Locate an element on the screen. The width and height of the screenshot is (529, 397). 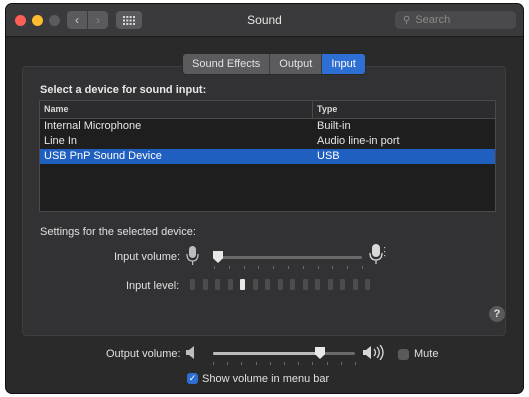
input-volume-slider is located at coordinates (288, 257).